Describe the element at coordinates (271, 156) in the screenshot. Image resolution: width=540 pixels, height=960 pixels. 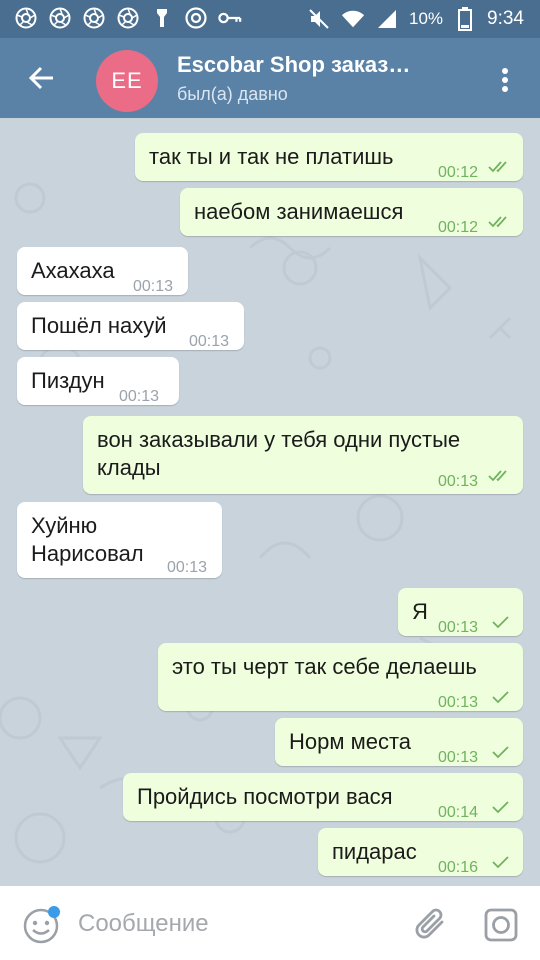
I see `message-text: так ты и так не платишь` at that location.